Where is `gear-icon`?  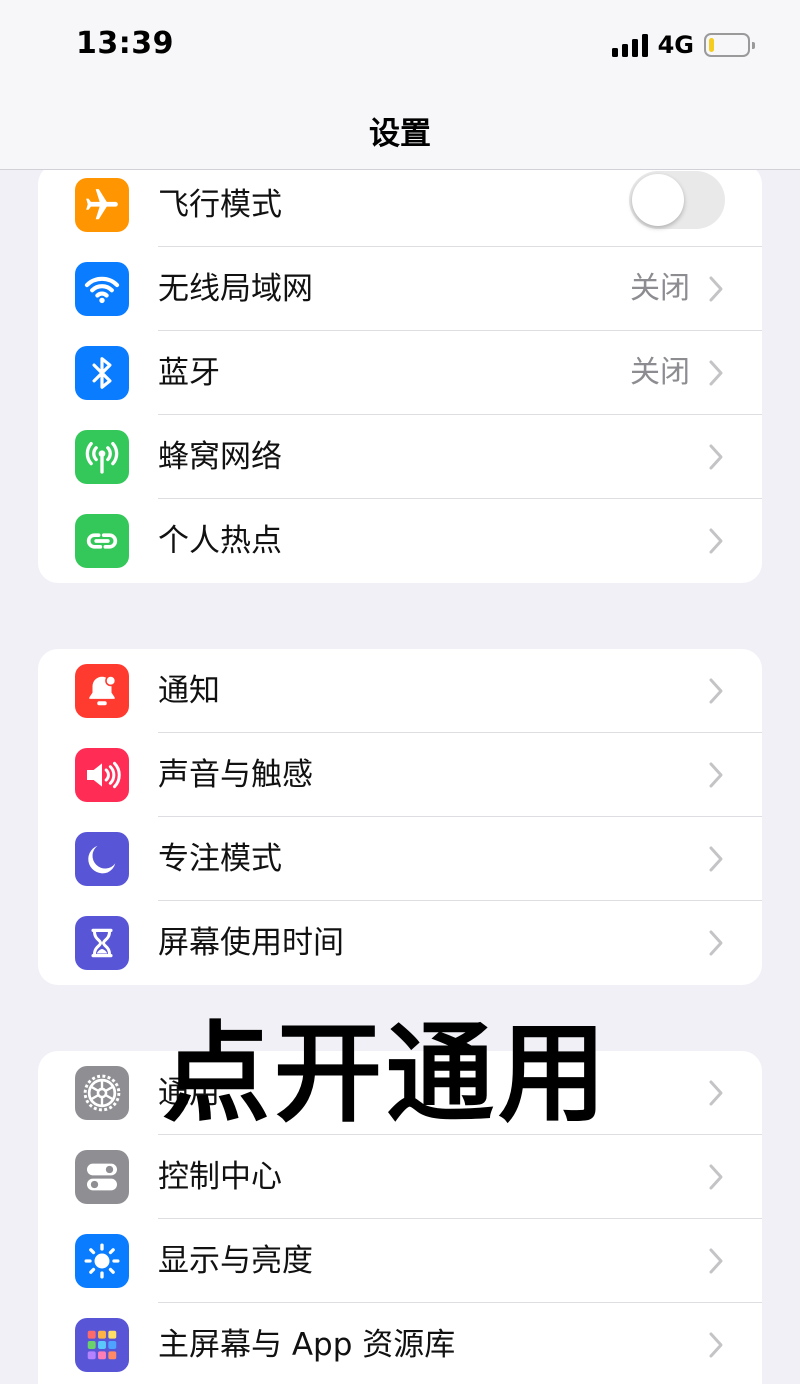
gear-icon is located at coordinates (102, 1093).